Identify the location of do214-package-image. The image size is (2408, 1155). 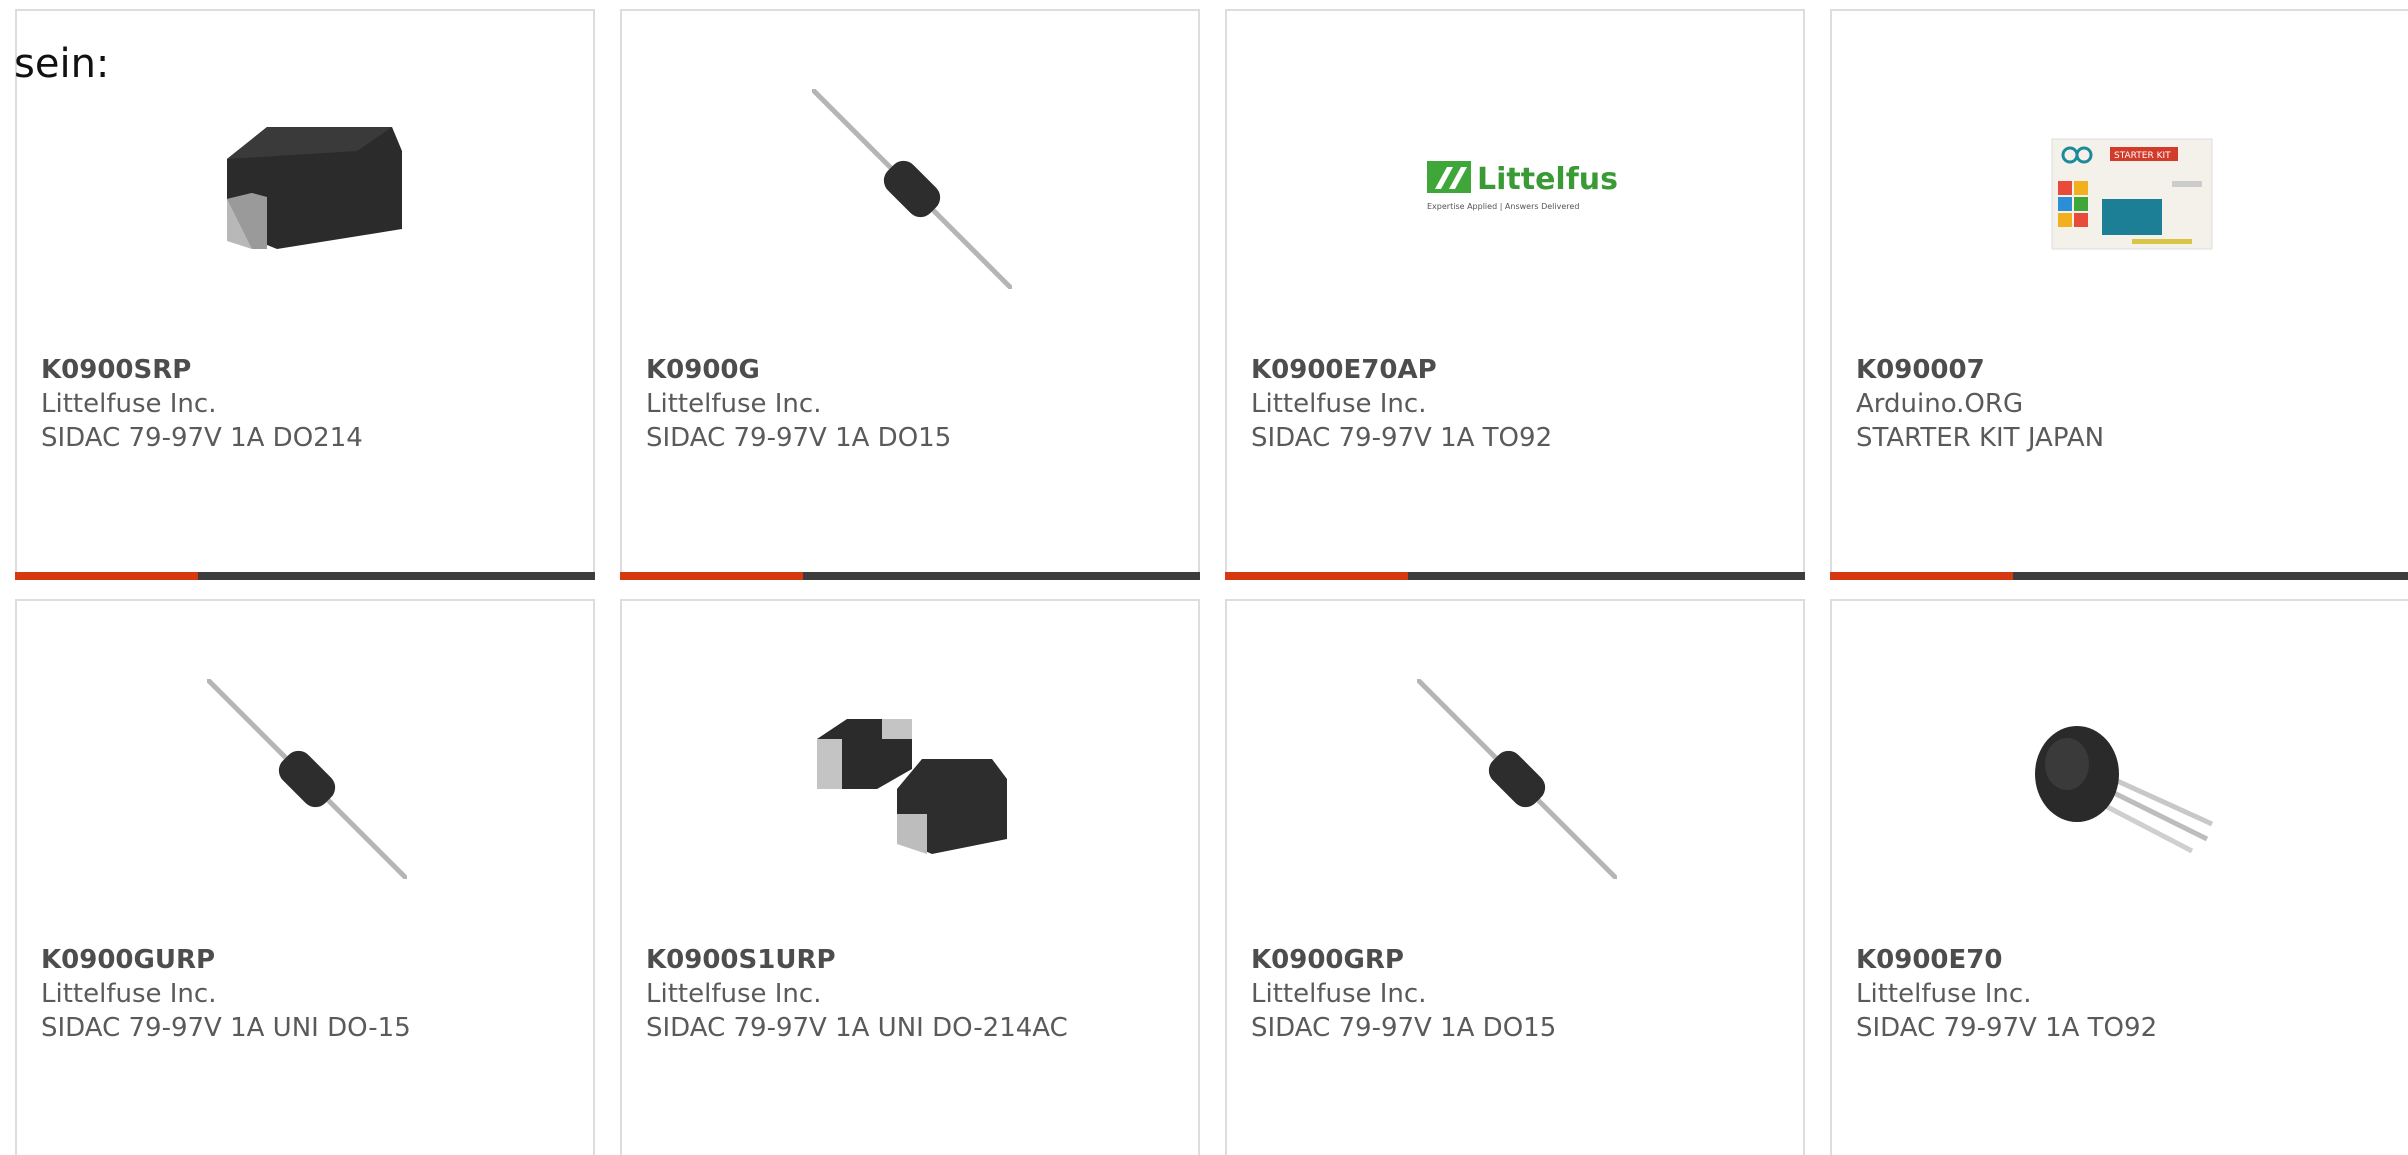
(307, 189).